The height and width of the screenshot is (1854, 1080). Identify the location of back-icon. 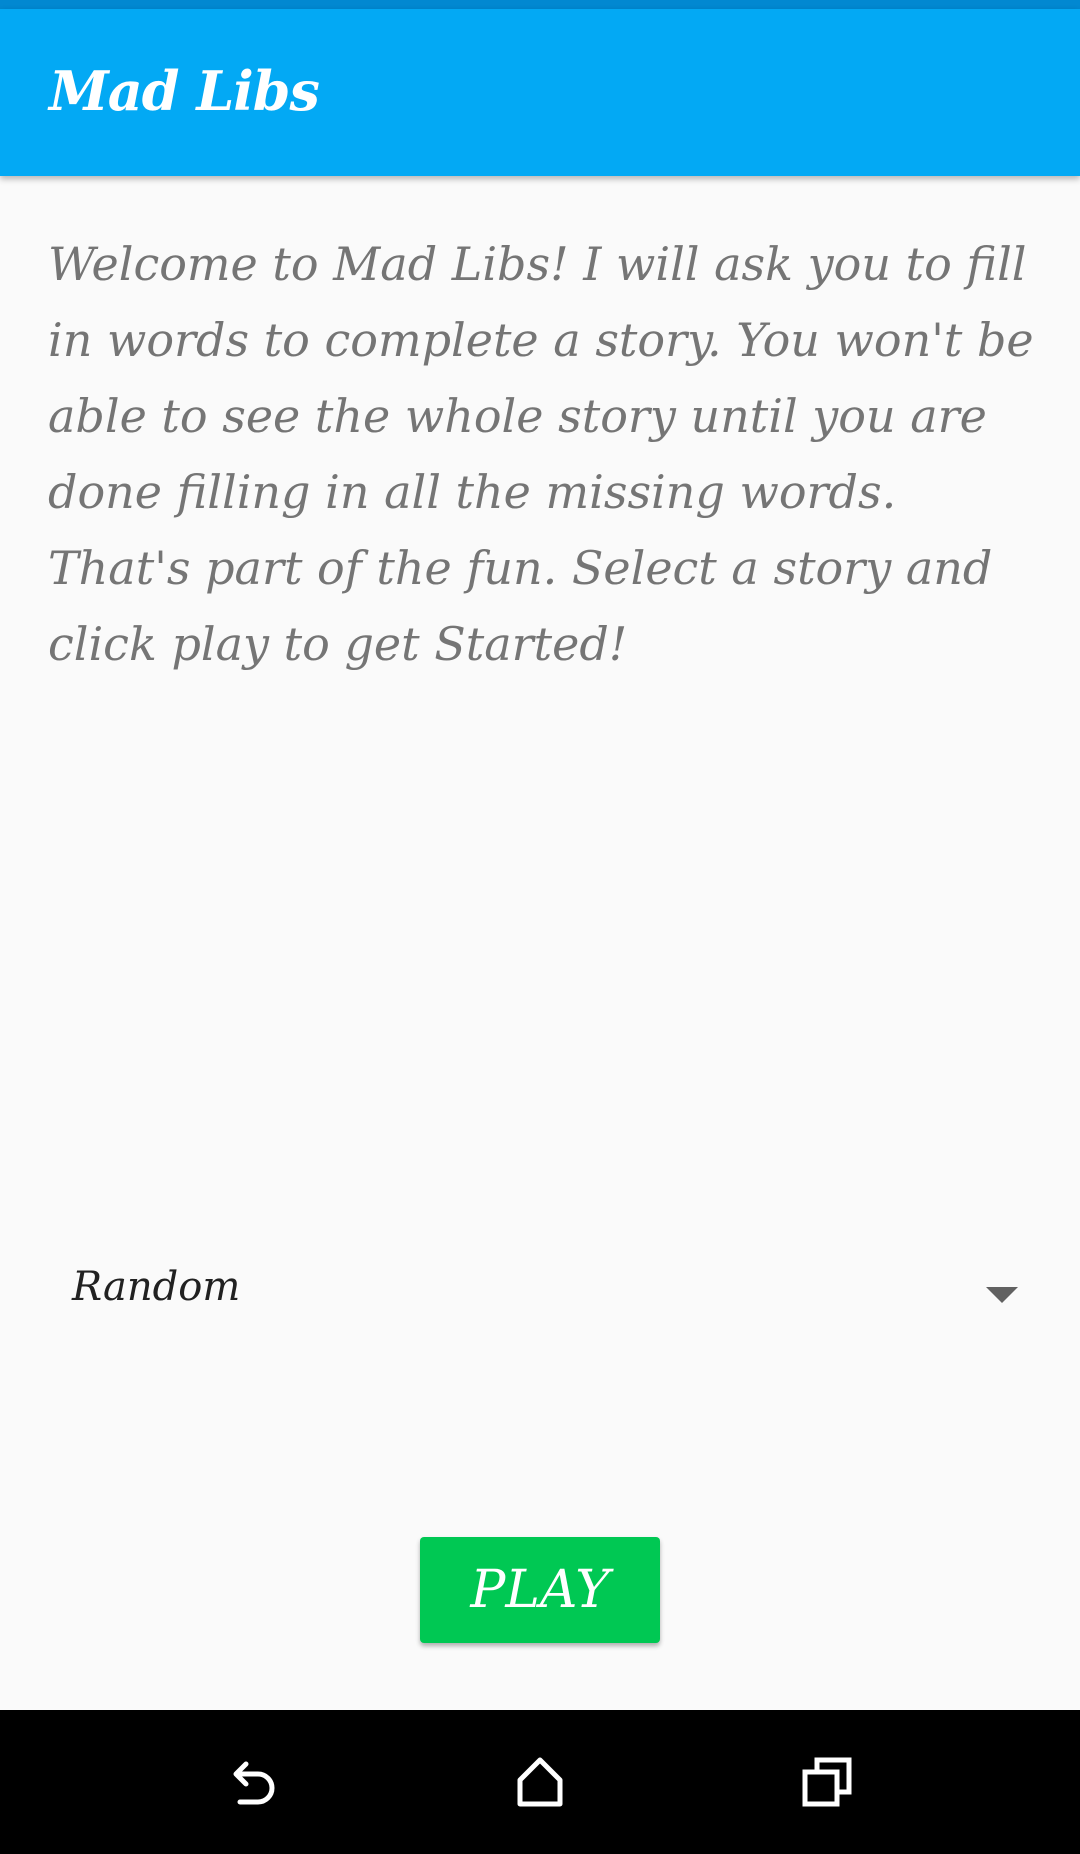
(254, 1783).